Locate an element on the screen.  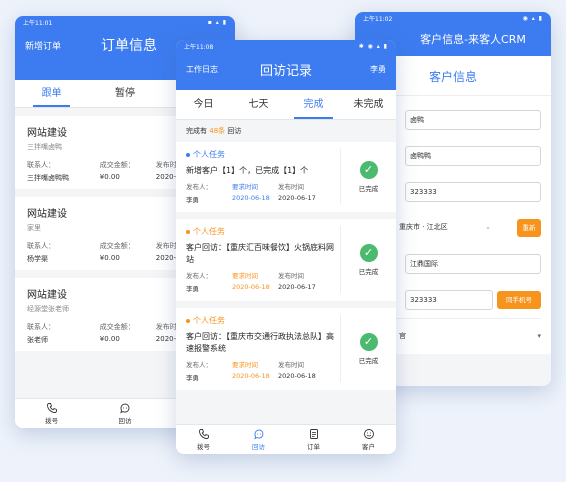
summary-prefix: 完成有 is located at coordinates (196, 131).